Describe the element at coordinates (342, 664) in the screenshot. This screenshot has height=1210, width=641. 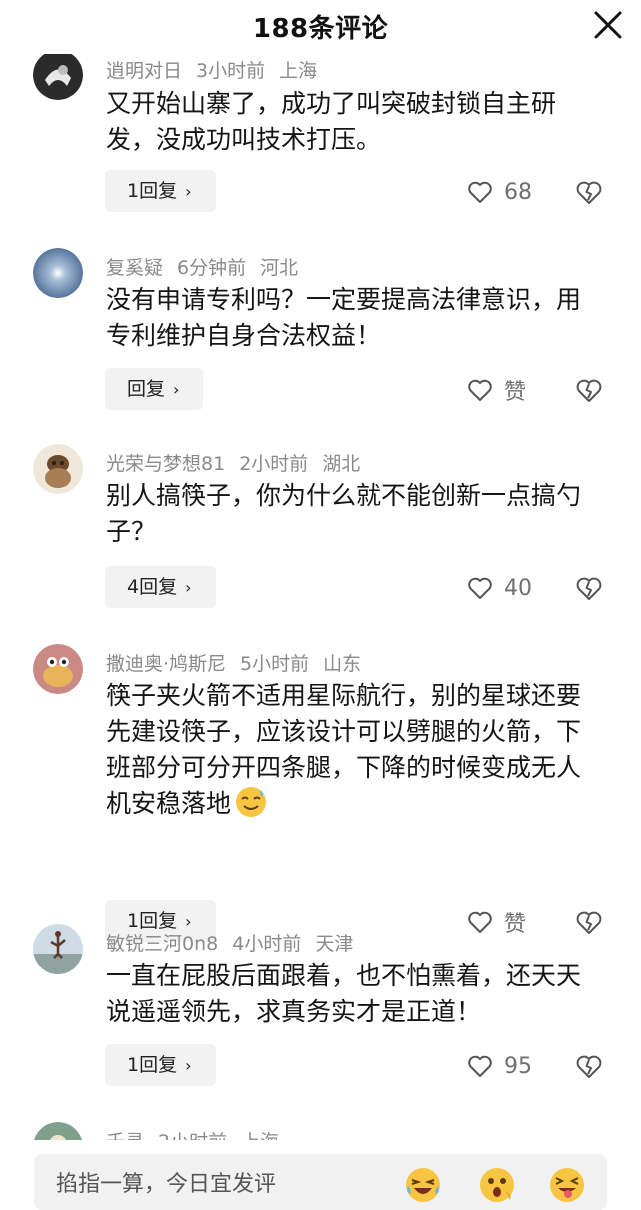
I see `comment-location: 山东` at that location.